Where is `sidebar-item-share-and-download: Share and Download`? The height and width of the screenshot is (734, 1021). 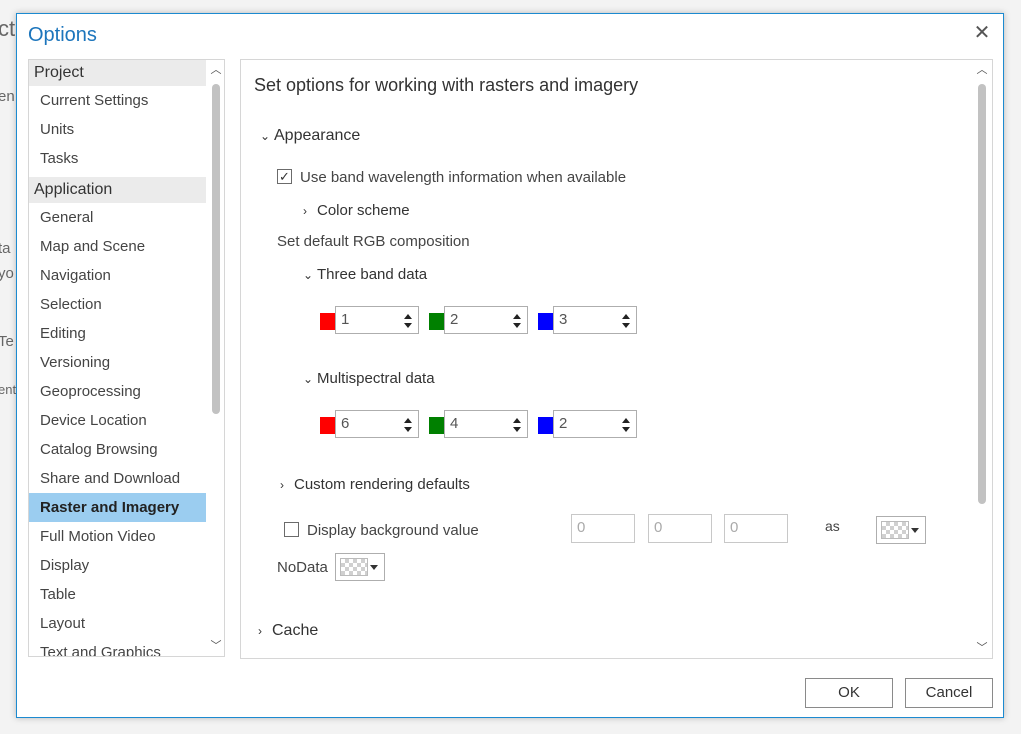
sidebar-item-share-and-download: Share and Download is located at coordinates (117, 478).